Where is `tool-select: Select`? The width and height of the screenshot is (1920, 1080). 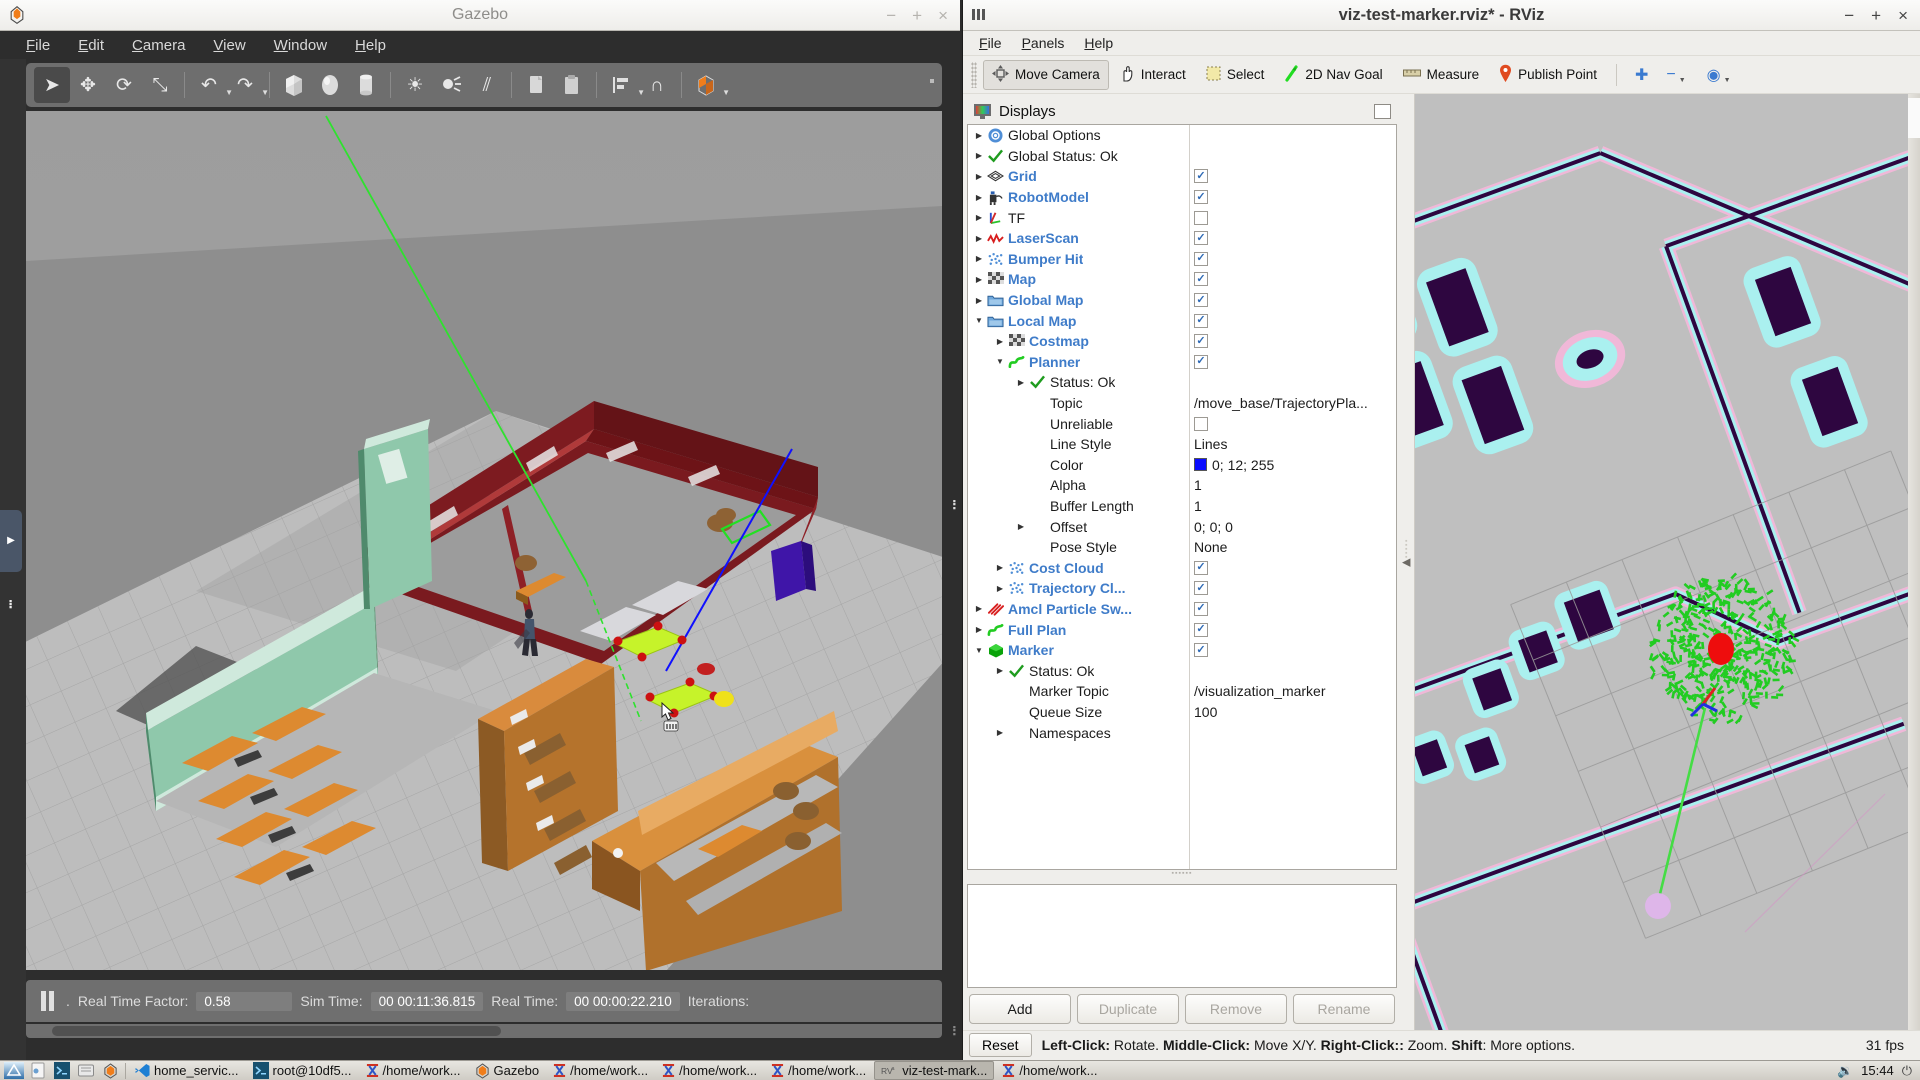 tool-select: Select is located at coordinates (1235, 75).